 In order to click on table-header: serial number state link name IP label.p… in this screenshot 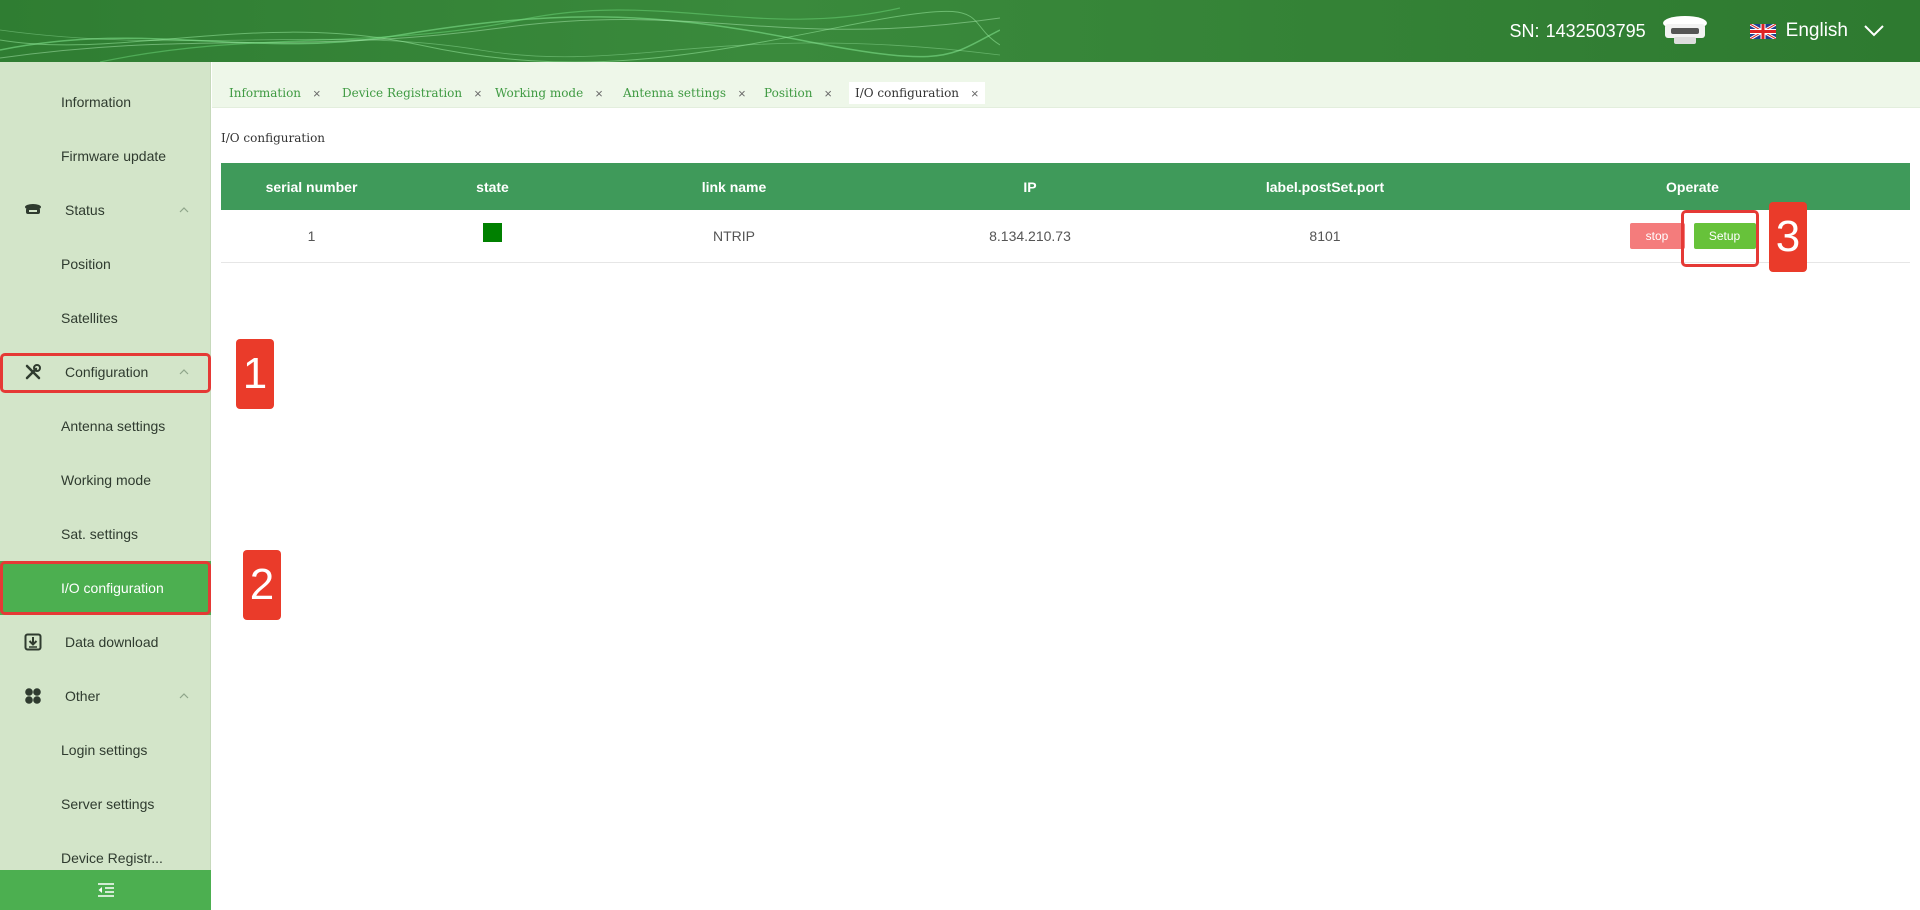, I will do `click(1065, 186)`.